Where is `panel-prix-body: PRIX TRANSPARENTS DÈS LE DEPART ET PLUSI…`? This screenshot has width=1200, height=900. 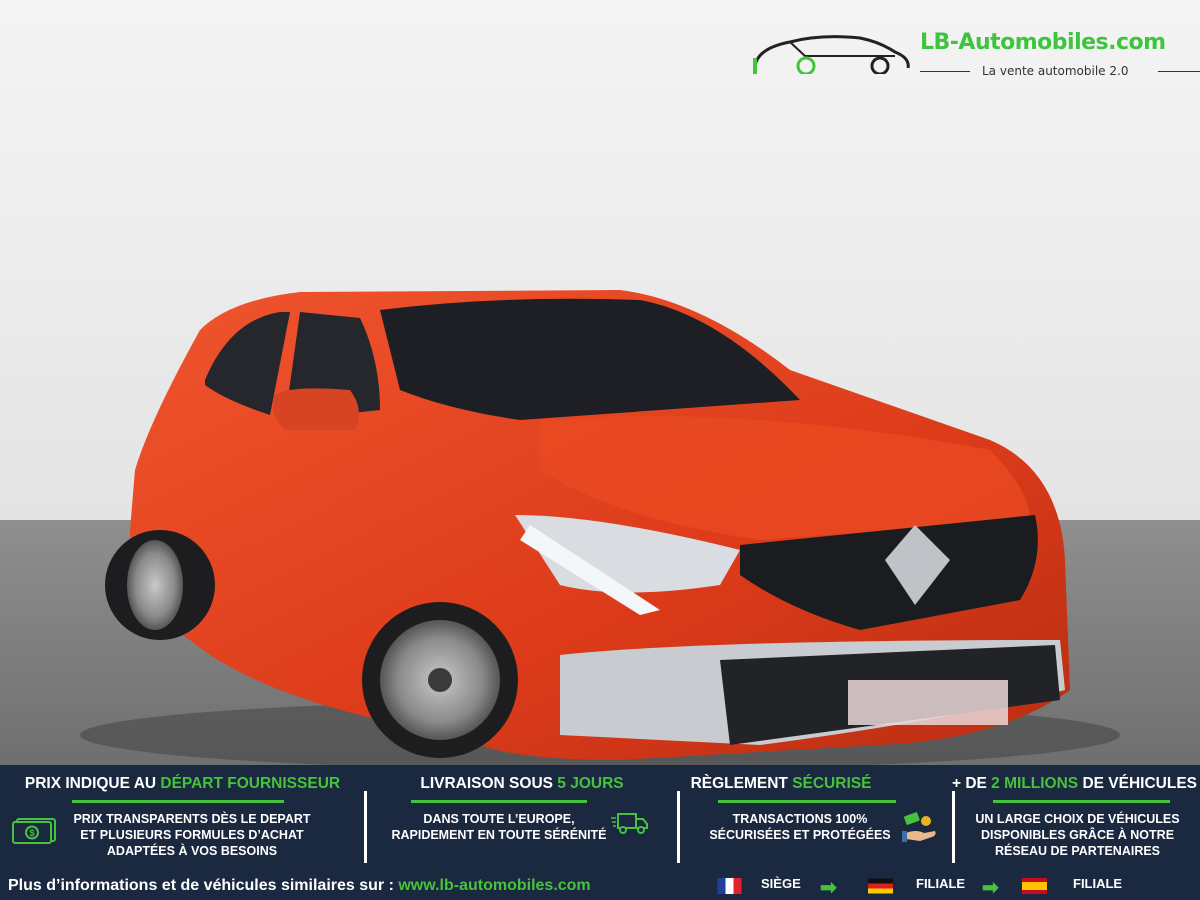
panel-prix-body: PRIX TRANSPARENTS DÈS LE DEPART ET PLUSI… is located at coordinates (192, 835).